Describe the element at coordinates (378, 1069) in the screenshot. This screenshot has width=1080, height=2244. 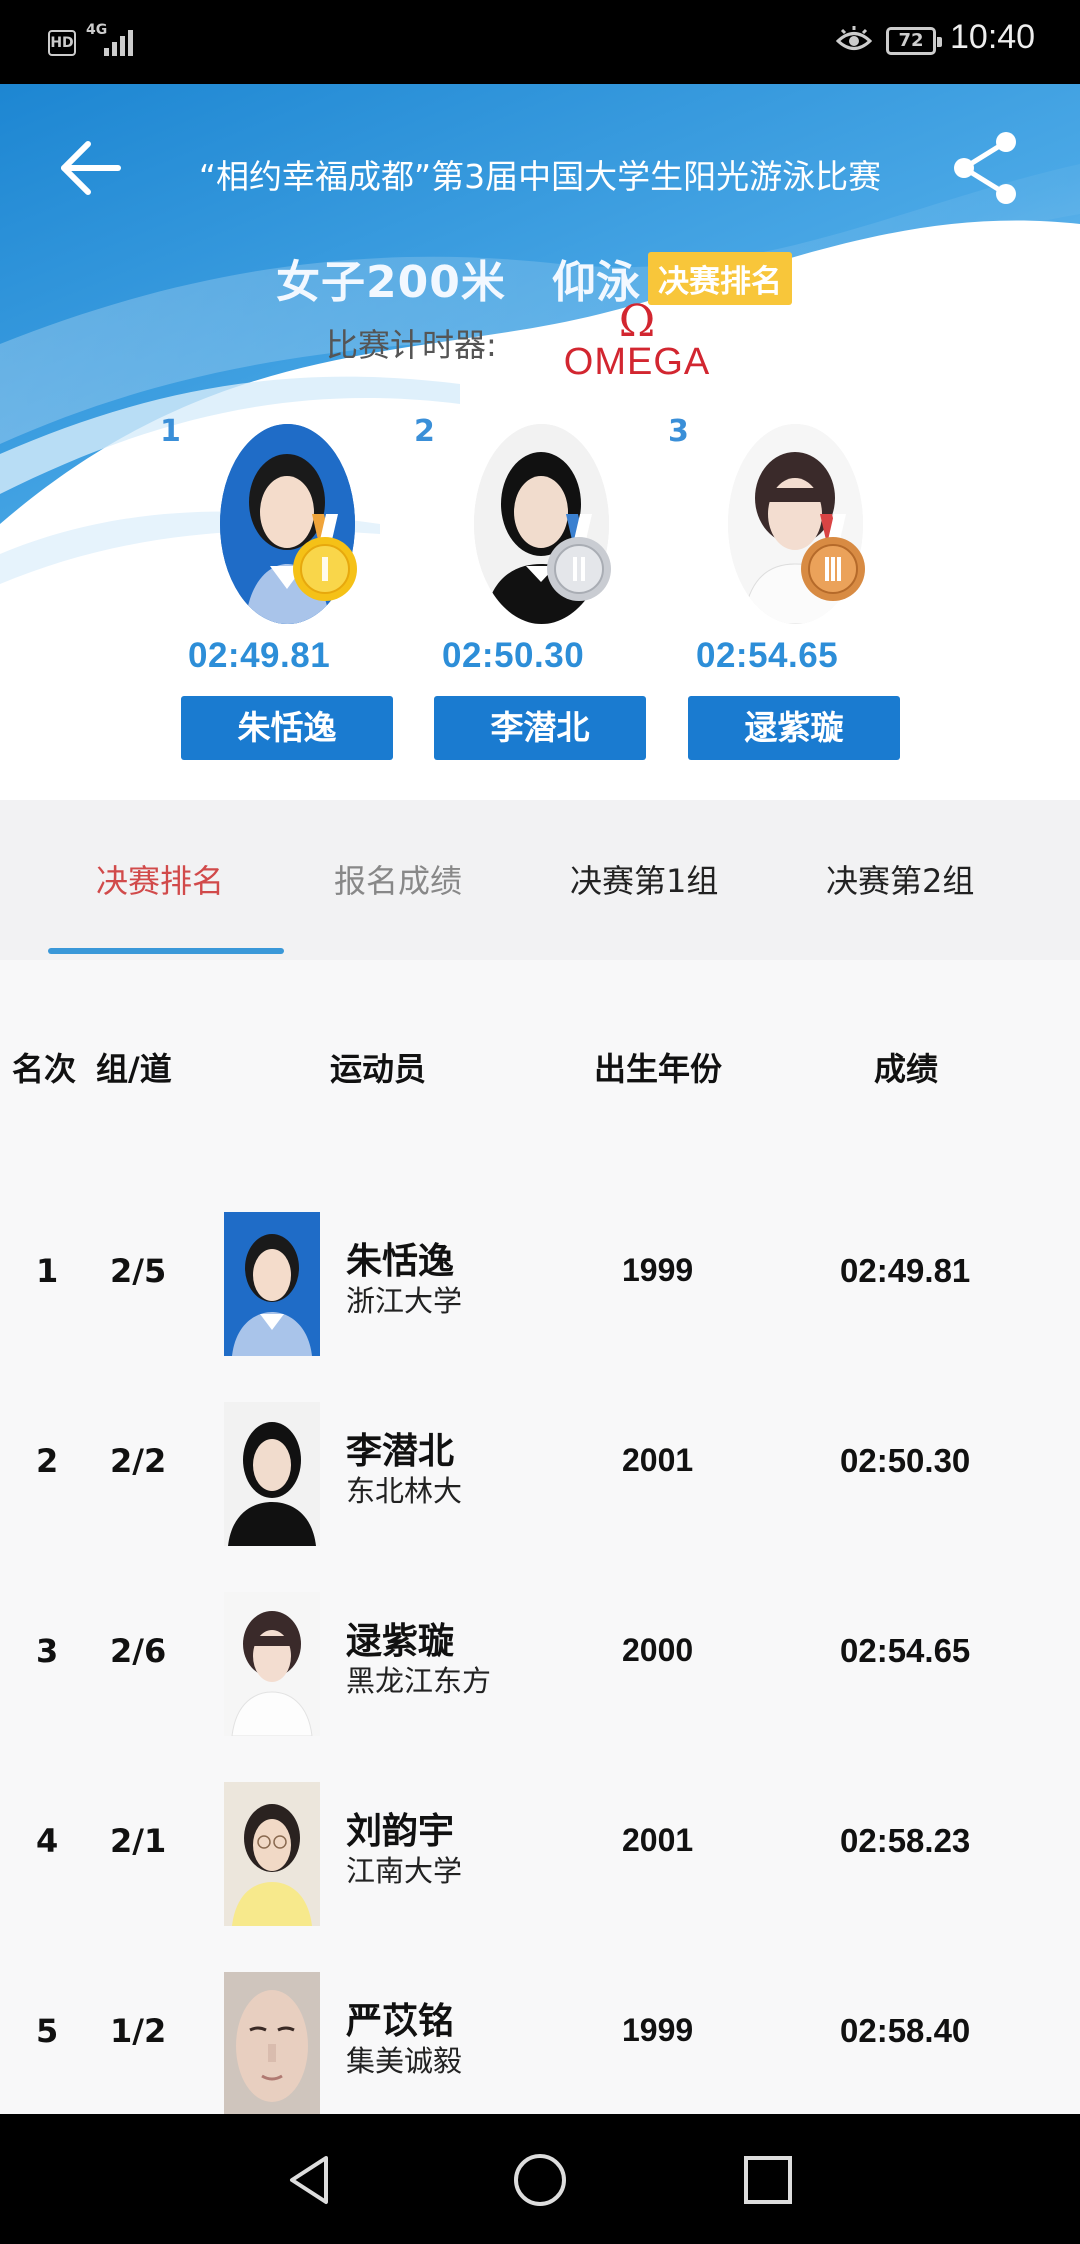
I see `header-athlete: 运动员` at that location.